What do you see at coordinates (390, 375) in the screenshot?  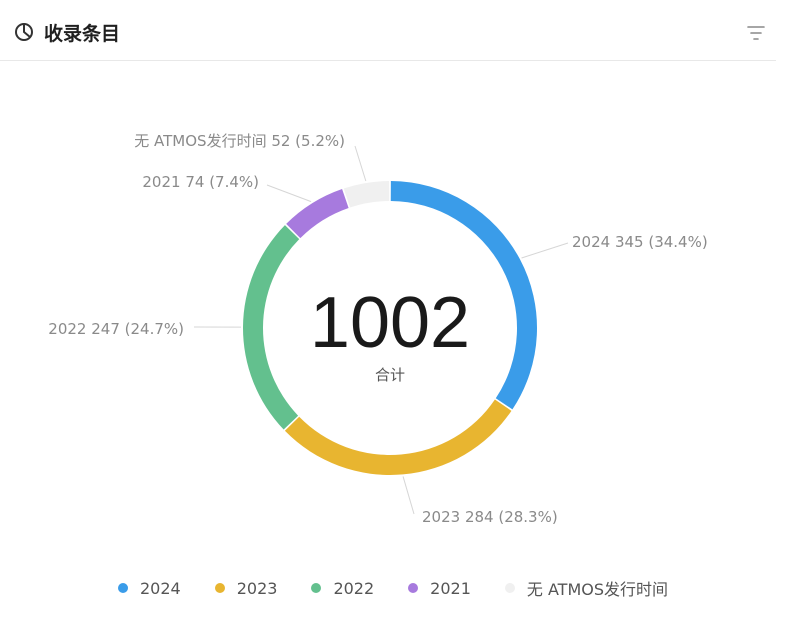 I see `total-label: 合计` at bounding box center [390, 375].